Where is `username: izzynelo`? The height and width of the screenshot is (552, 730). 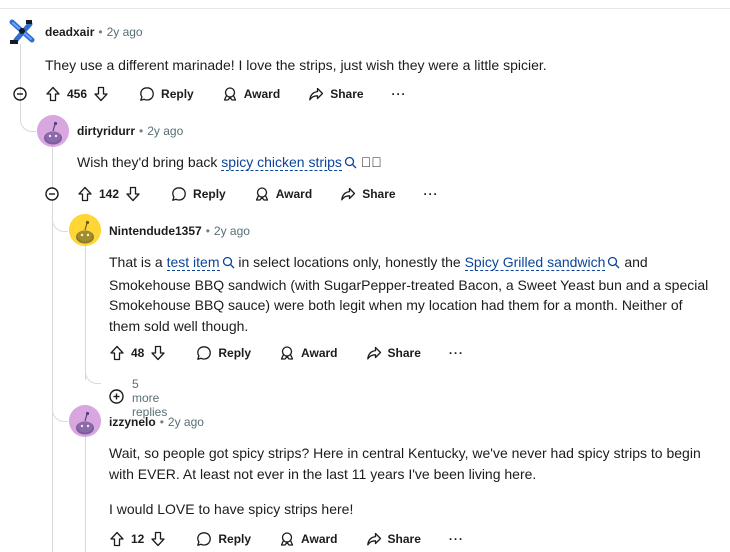 username: izzynelo is located at coordinates (132, 422).